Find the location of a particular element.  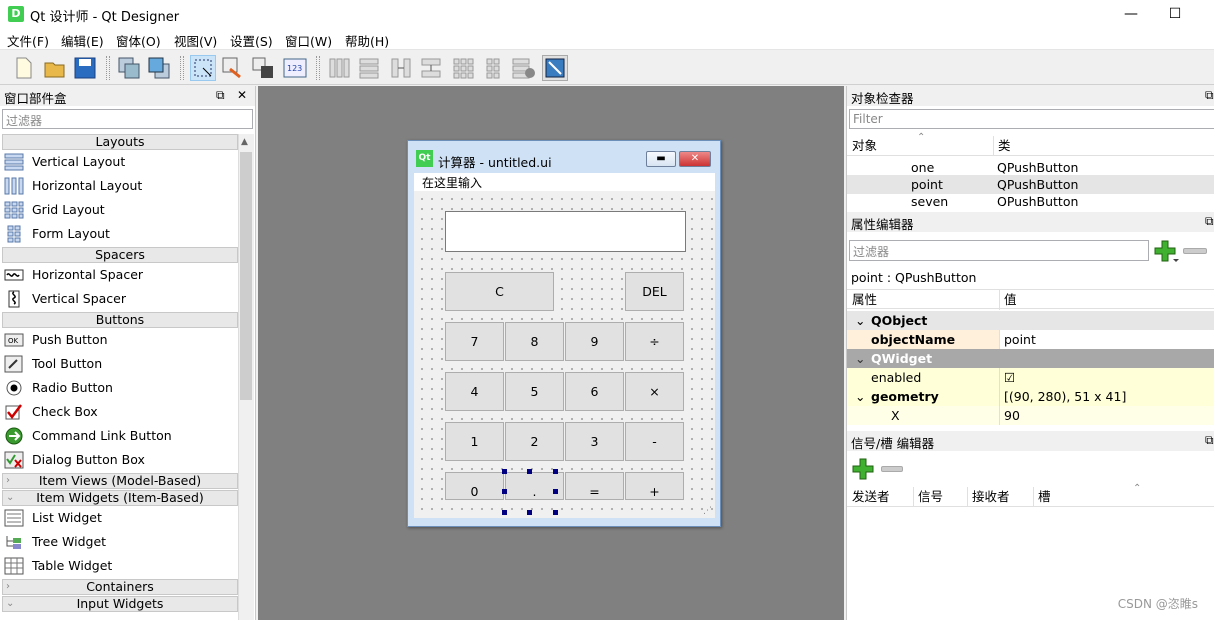

new-icon is located at coordinates (23, 68).